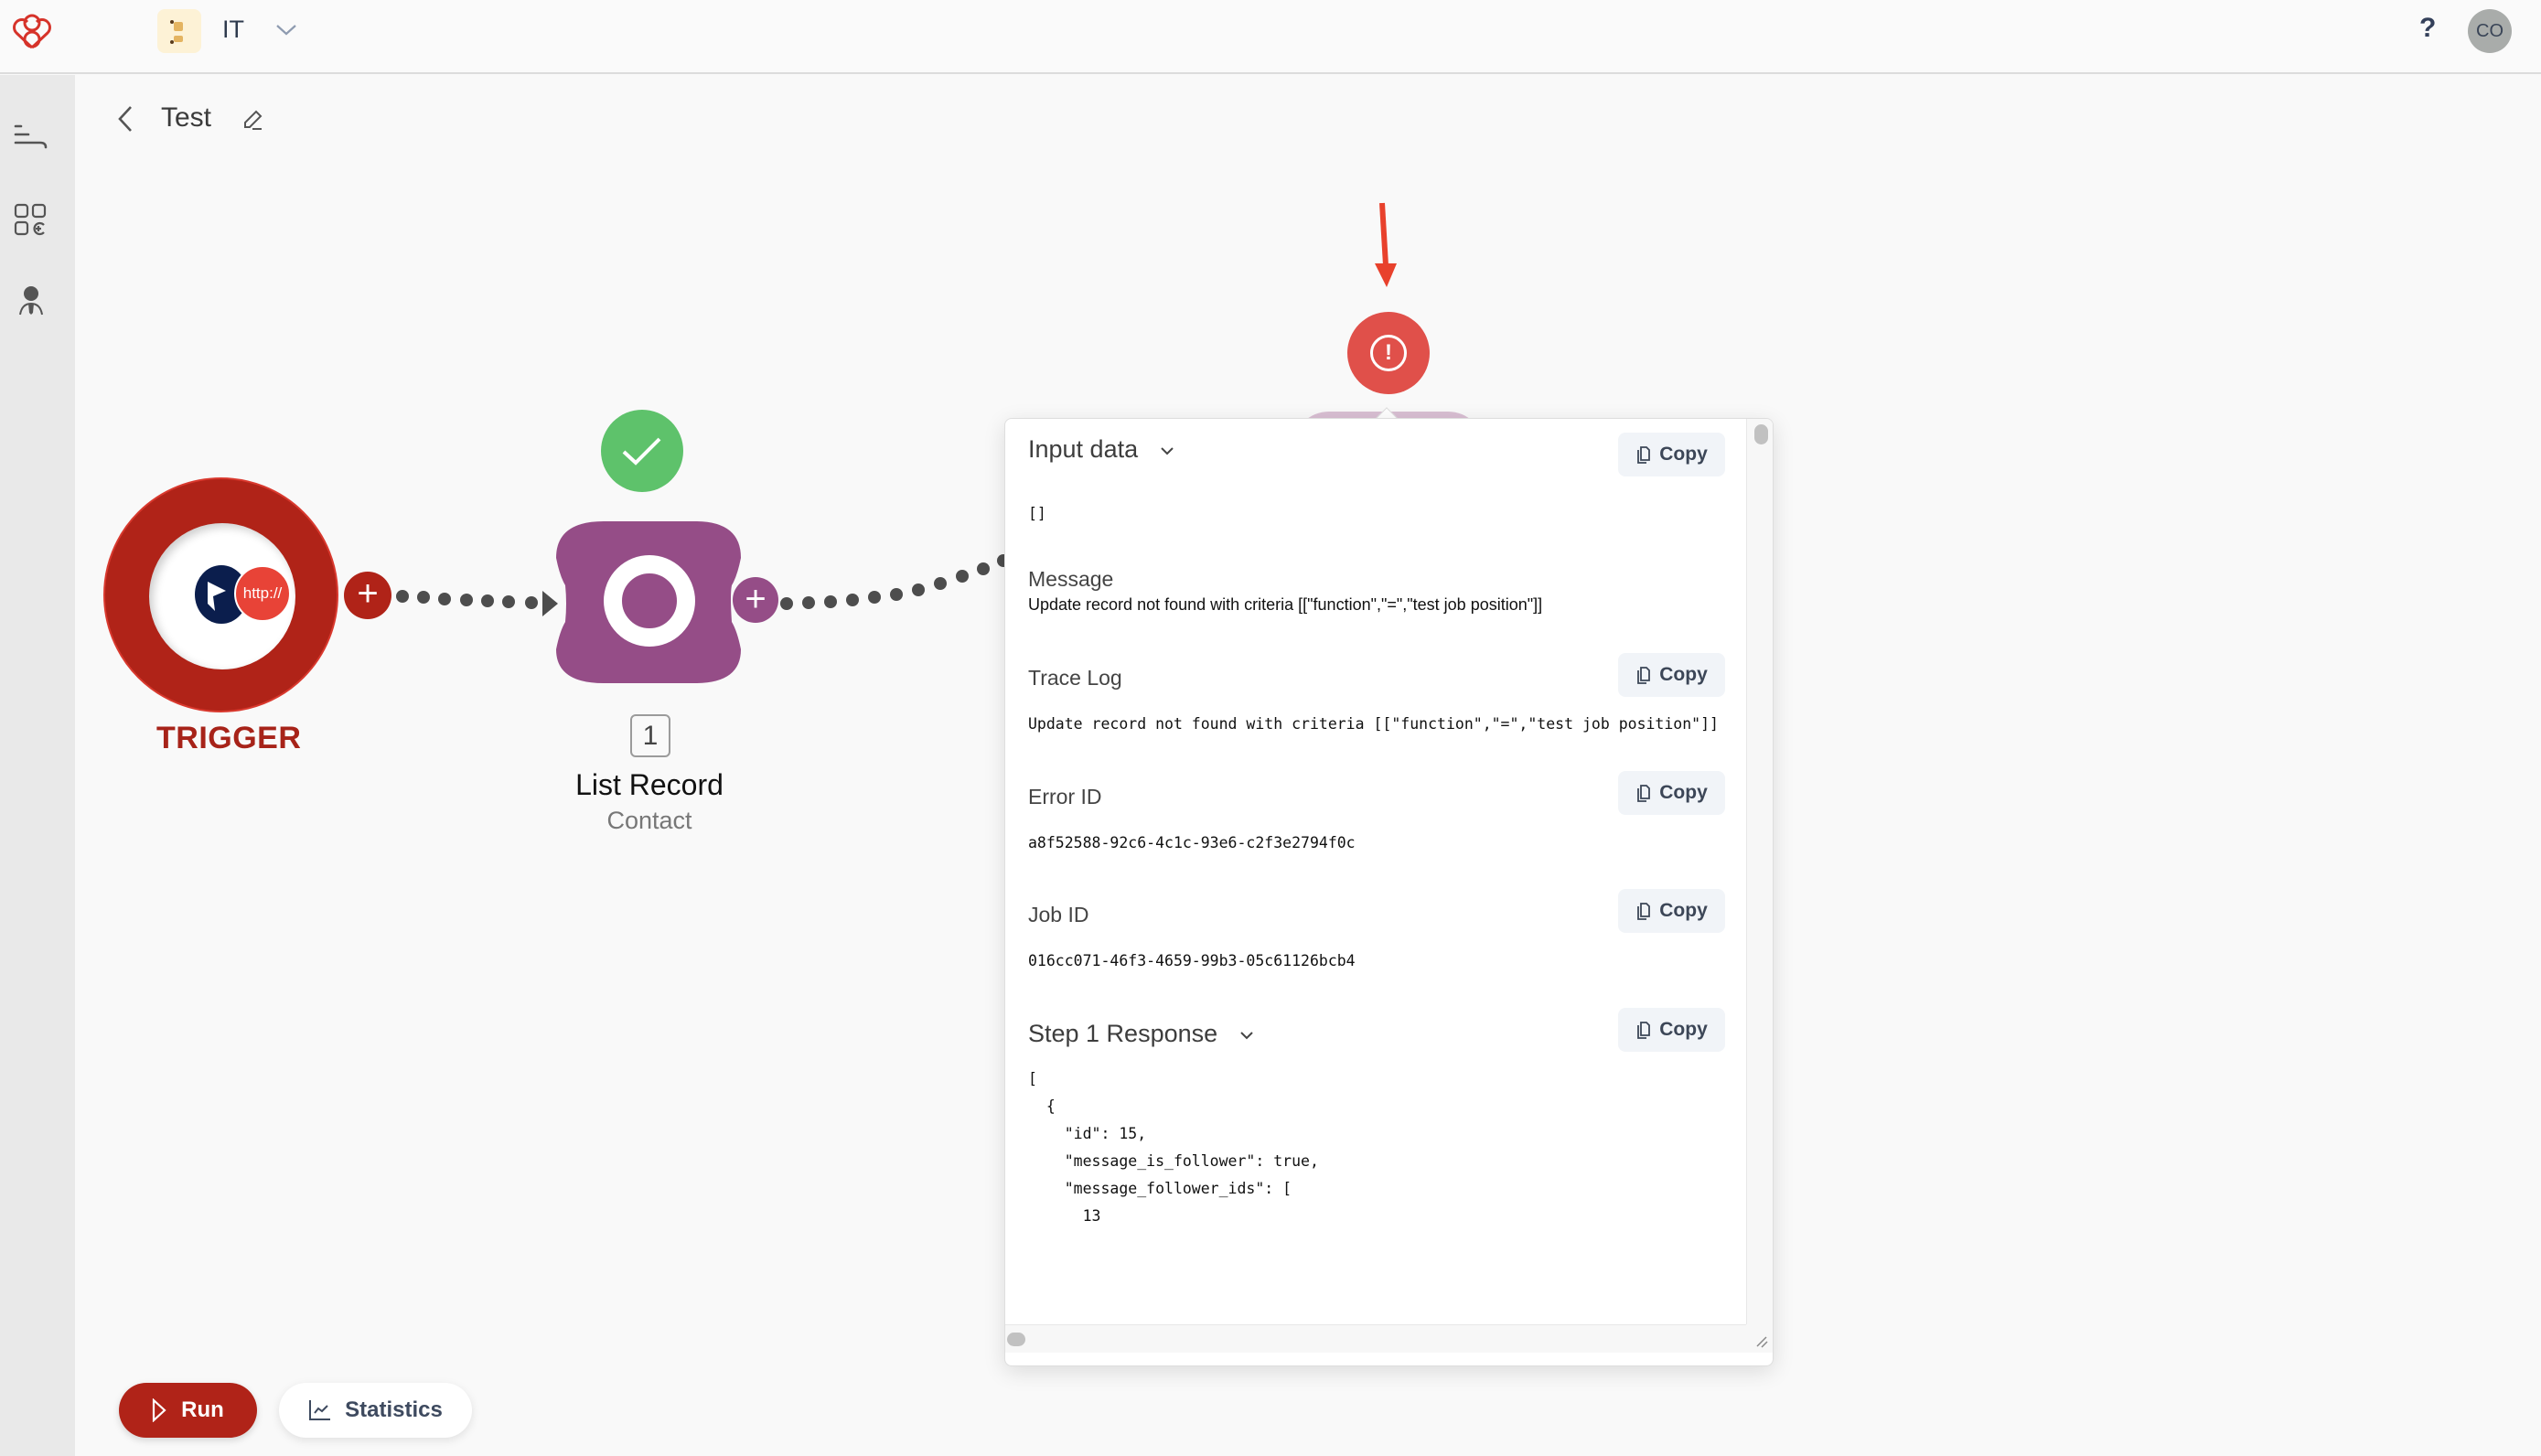 This screenshot has width=2541, height=1456. I want to click on avatar: CO, so click(2490, 31).